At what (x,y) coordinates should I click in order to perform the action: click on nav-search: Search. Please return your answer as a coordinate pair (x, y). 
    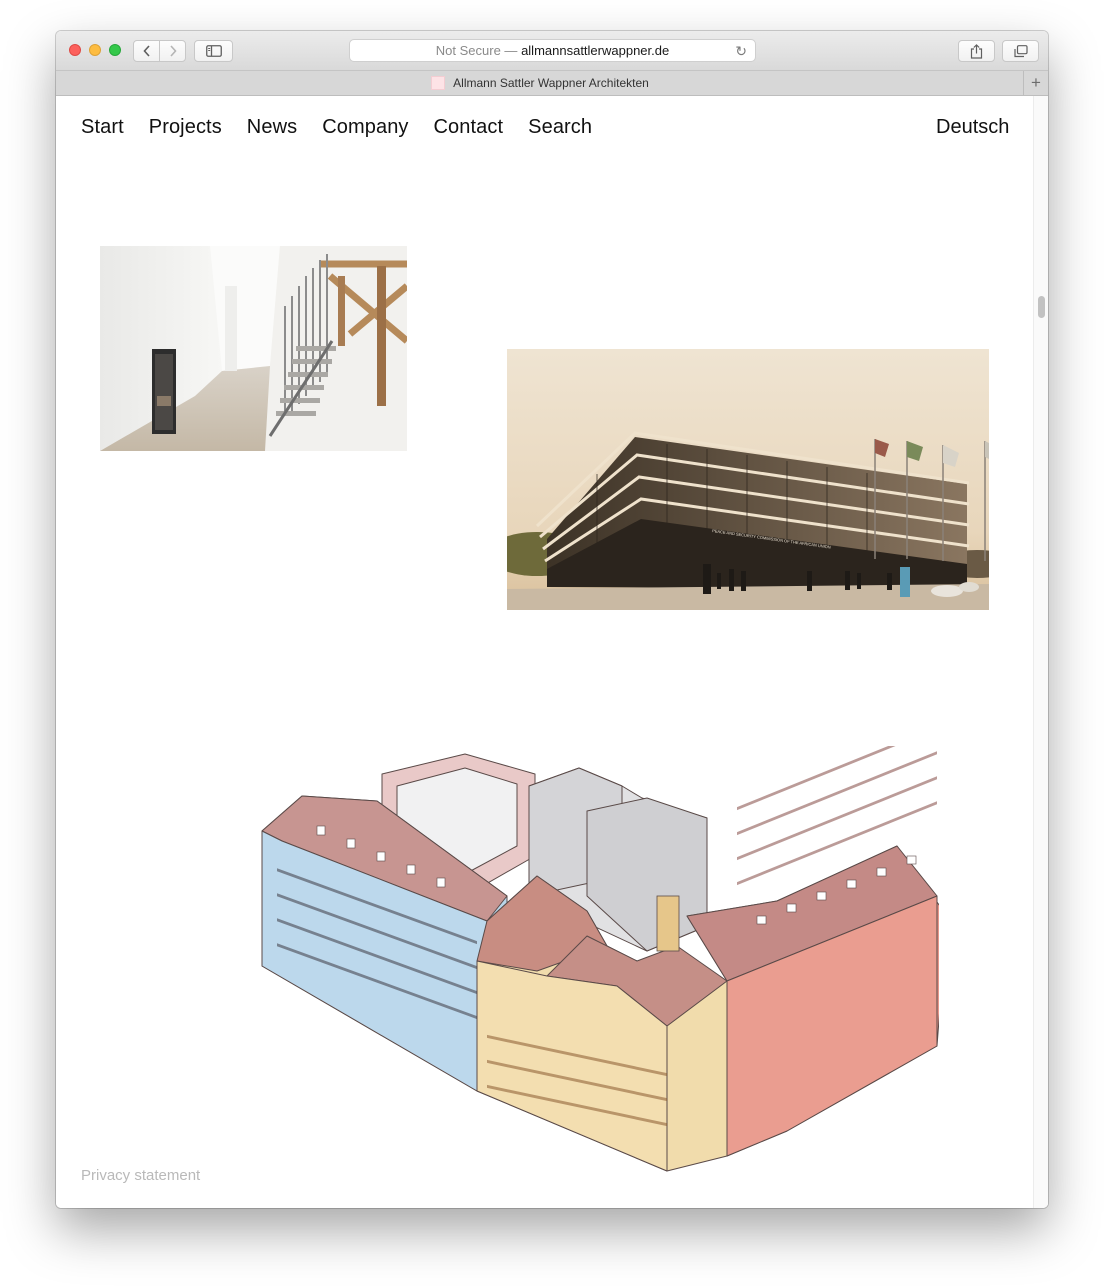
    Looking at the image, I should click on (560, 127).